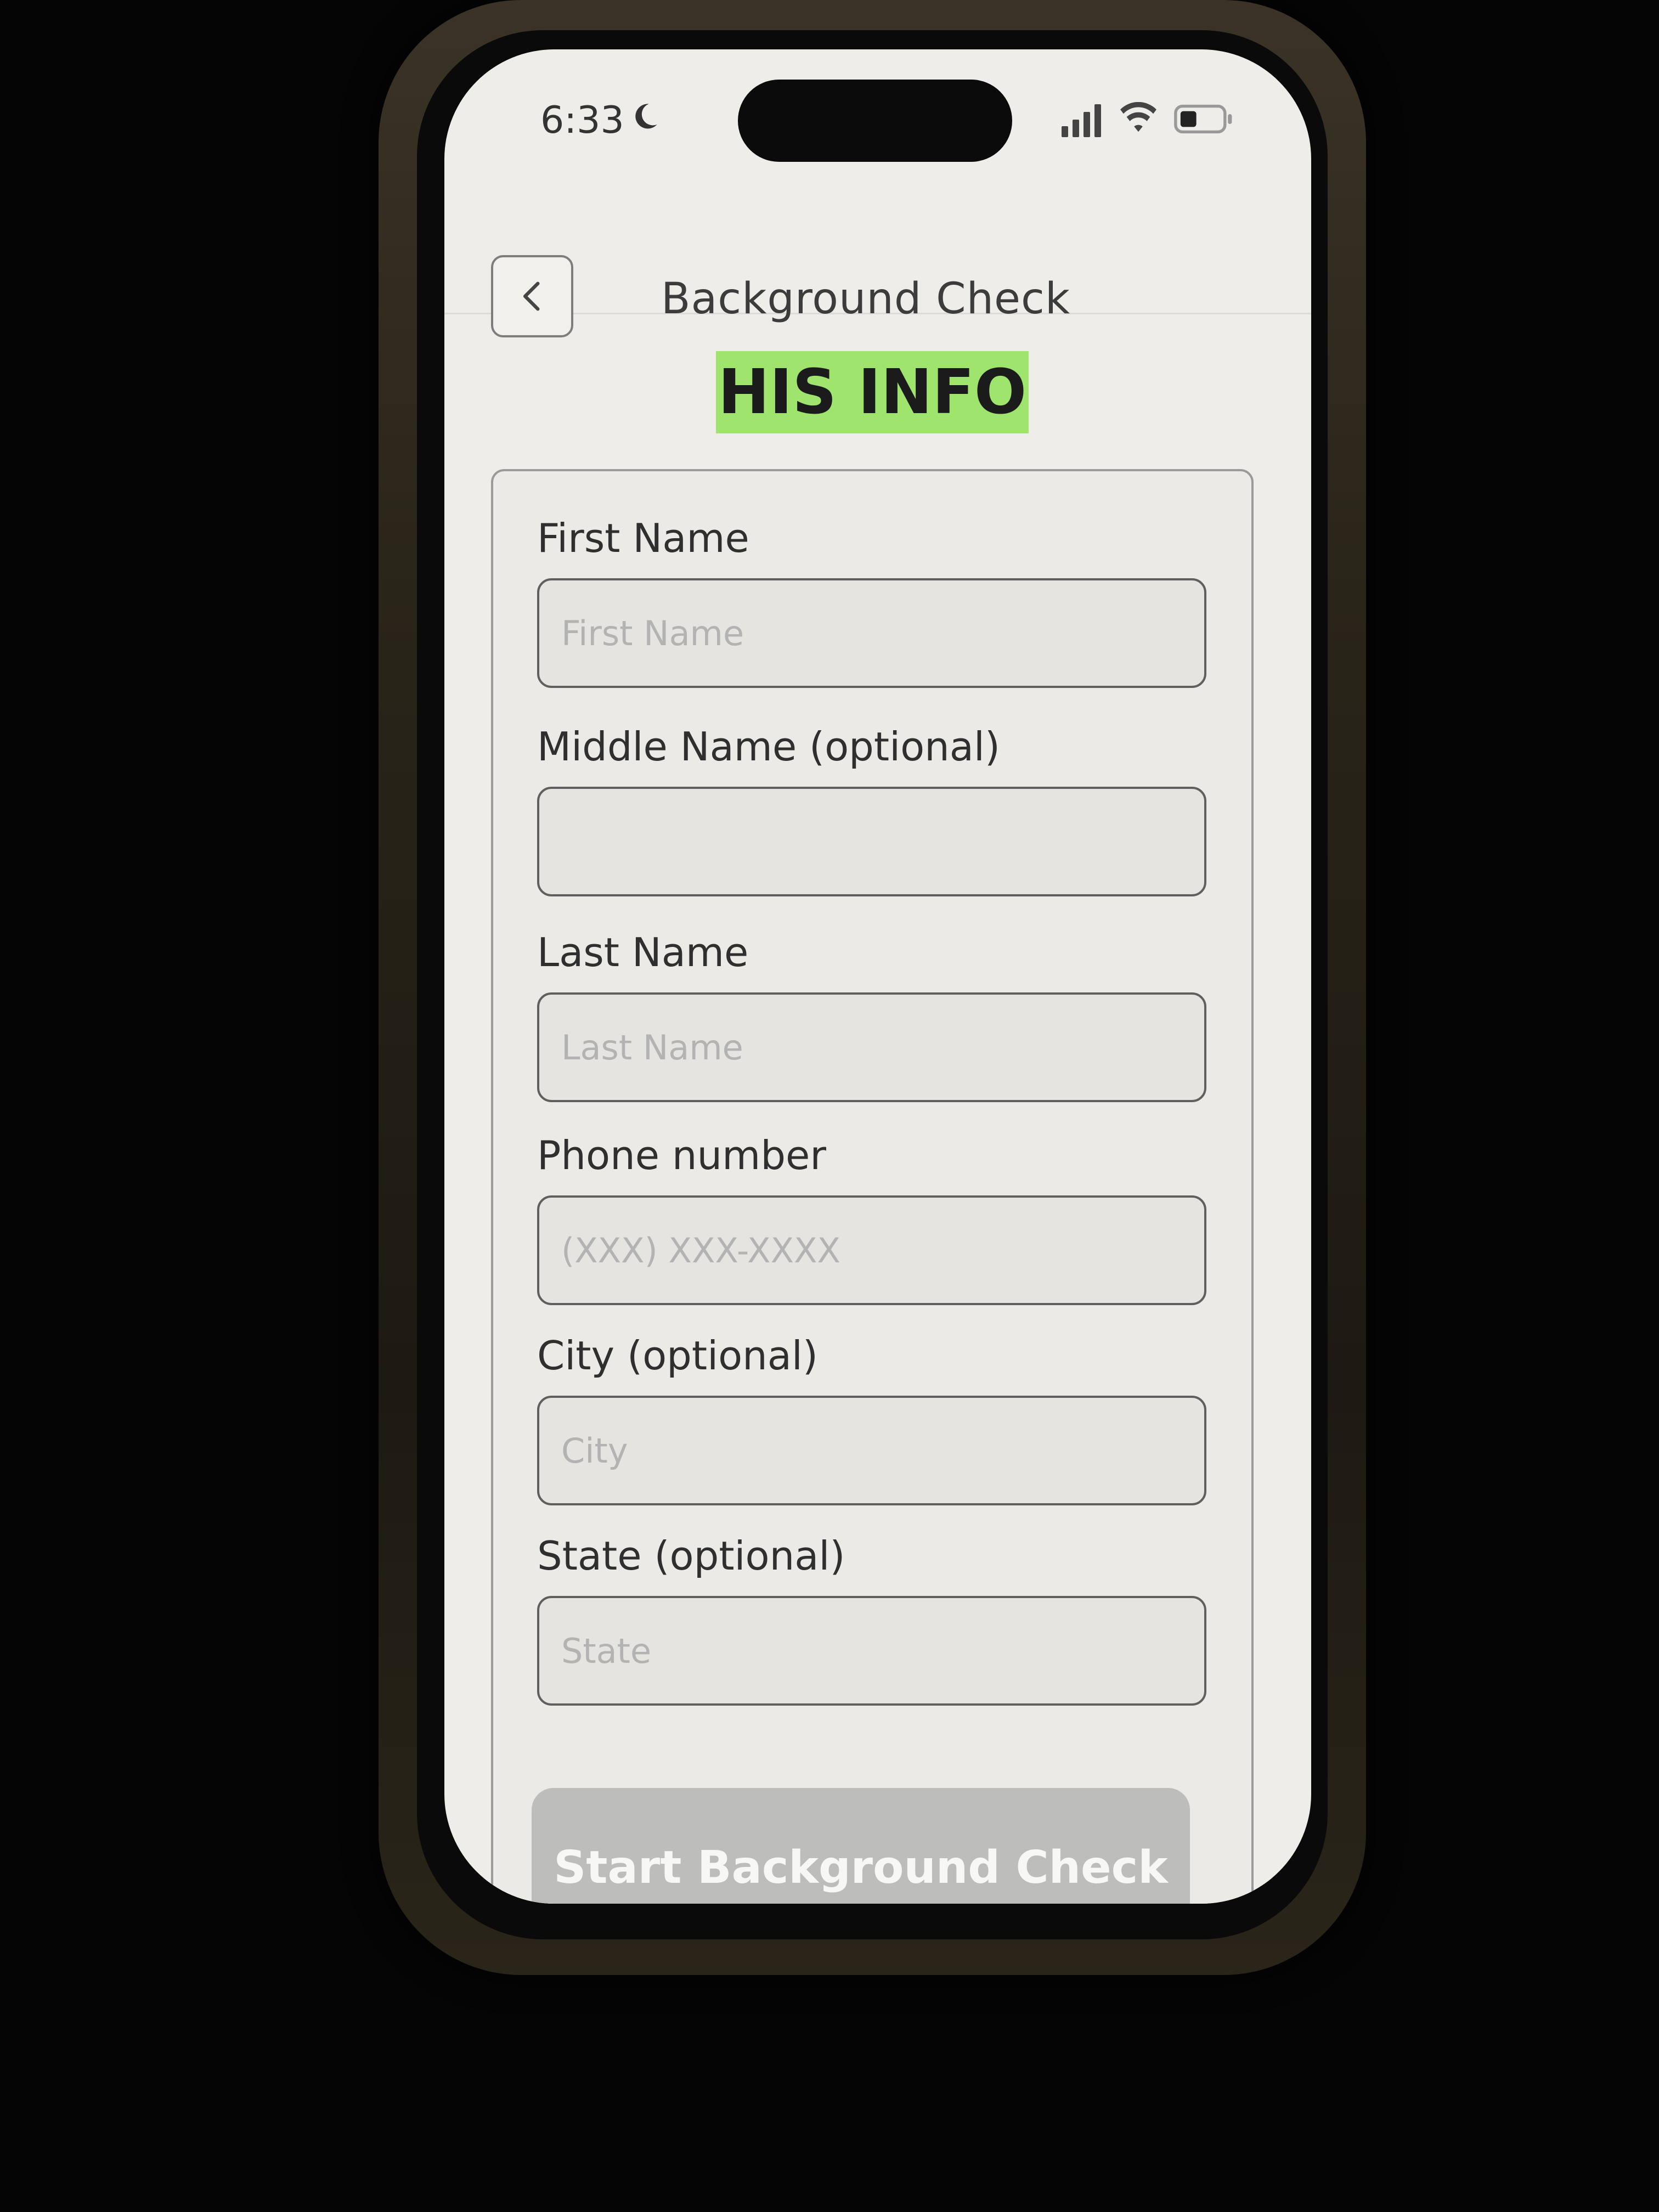 The height and width of the screenshot is (2212, 1659). Describe the element at coordinates (582, 120) in the screenshot. I see `status-time: 6:33` at that location.